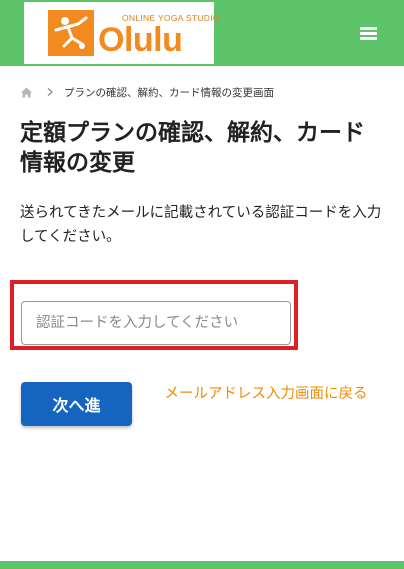 The height and width of the screenshot is (569, 404). What do you see at coordinates (369, 33) in the screenshot?
I see `hamburger-menu-icon` at bounding box center [369, 33].